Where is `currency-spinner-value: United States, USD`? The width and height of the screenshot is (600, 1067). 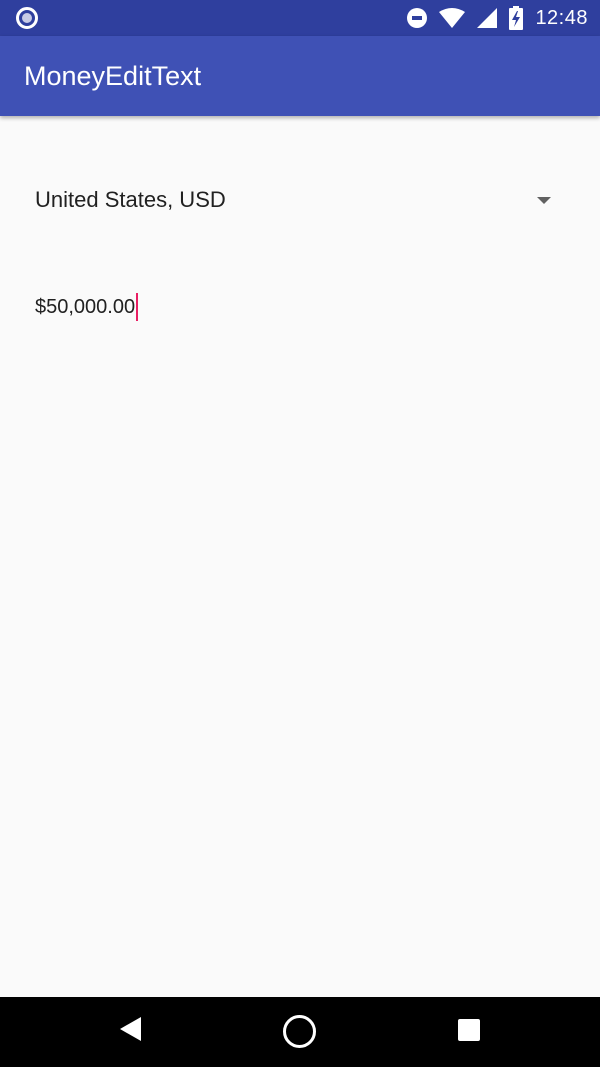
currency-spinner-value: United States, USD is located at coordinates (130, 199).